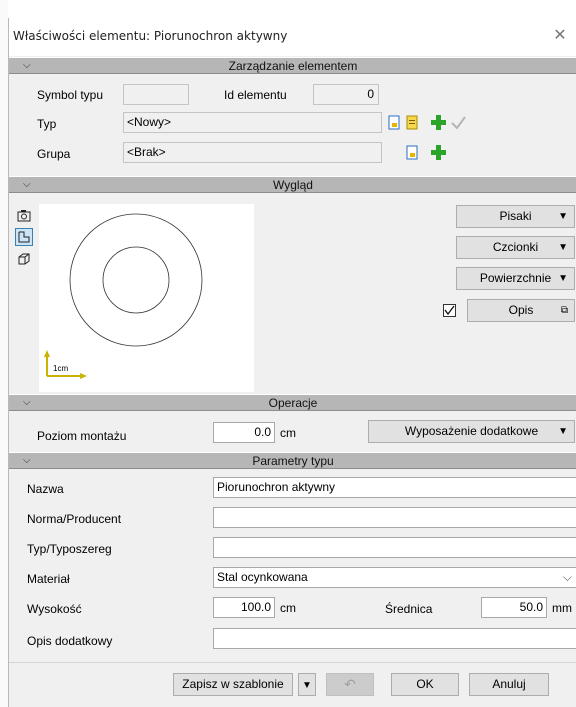 This screenshot has width=576, height=707. I want to click on note-icon, so click(412, 122).